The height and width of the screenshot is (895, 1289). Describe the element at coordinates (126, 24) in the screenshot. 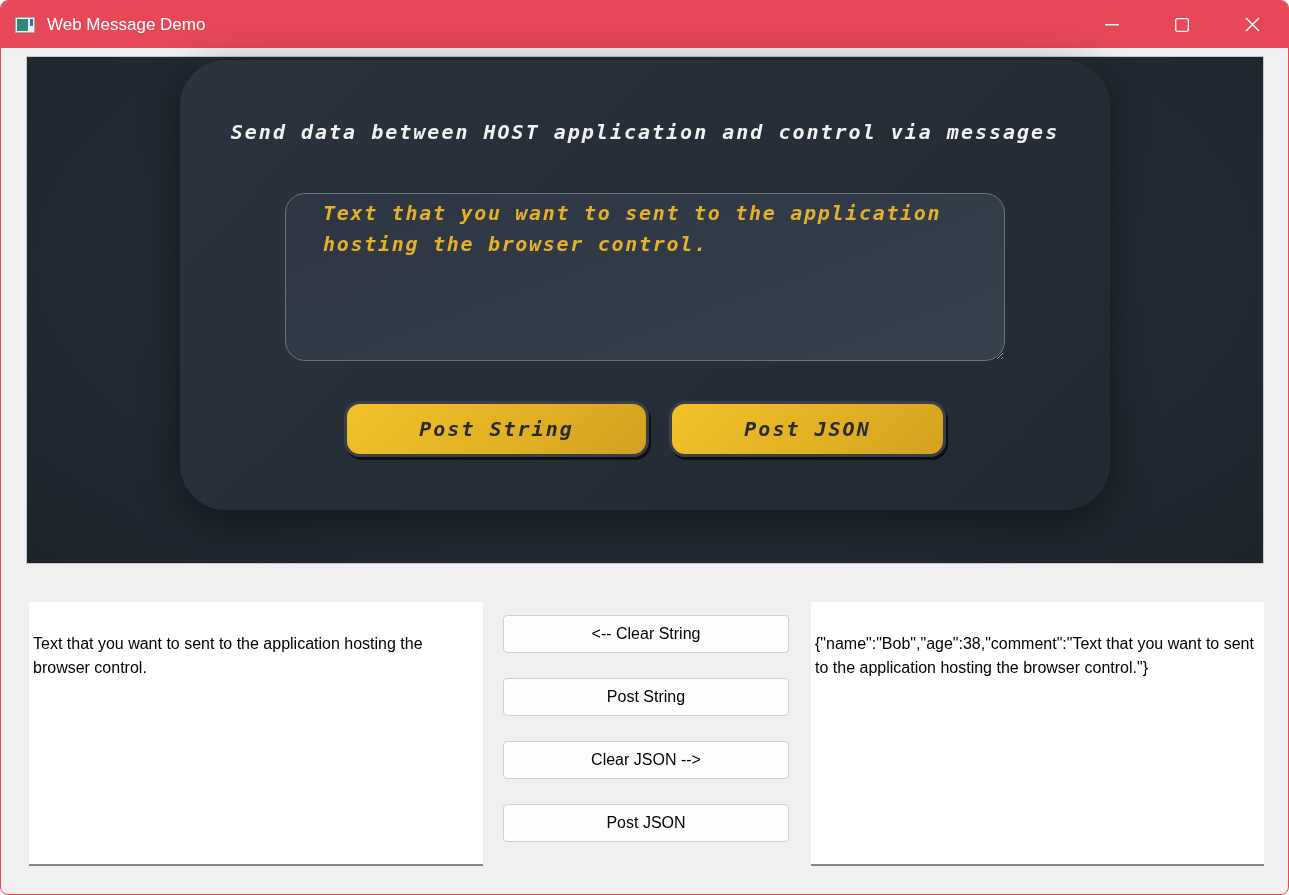

I see `window-title: Web Message Demo` at that location.